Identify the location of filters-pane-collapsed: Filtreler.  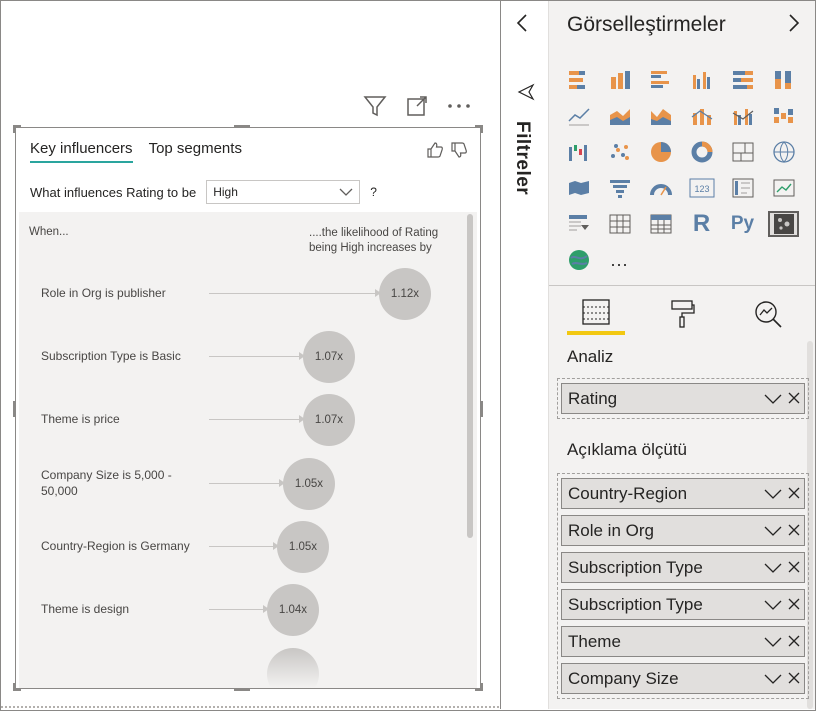
(524, 355).